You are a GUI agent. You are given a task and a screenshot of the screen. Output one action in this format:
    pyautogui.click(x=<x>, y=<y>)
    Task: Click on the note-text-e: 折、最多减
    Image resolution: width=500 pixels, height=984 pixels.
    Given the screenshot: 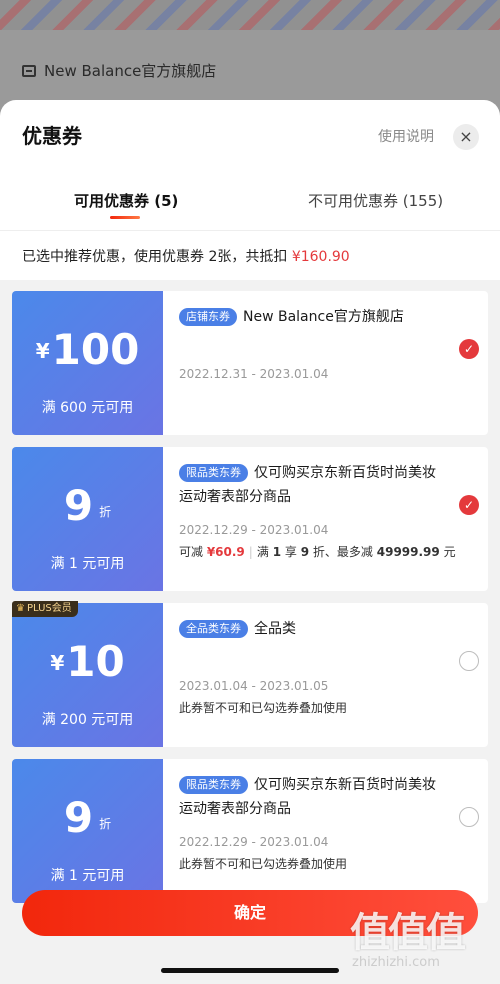 What is the action you would take?
    pyautogui.click(x=342, y=552)
    